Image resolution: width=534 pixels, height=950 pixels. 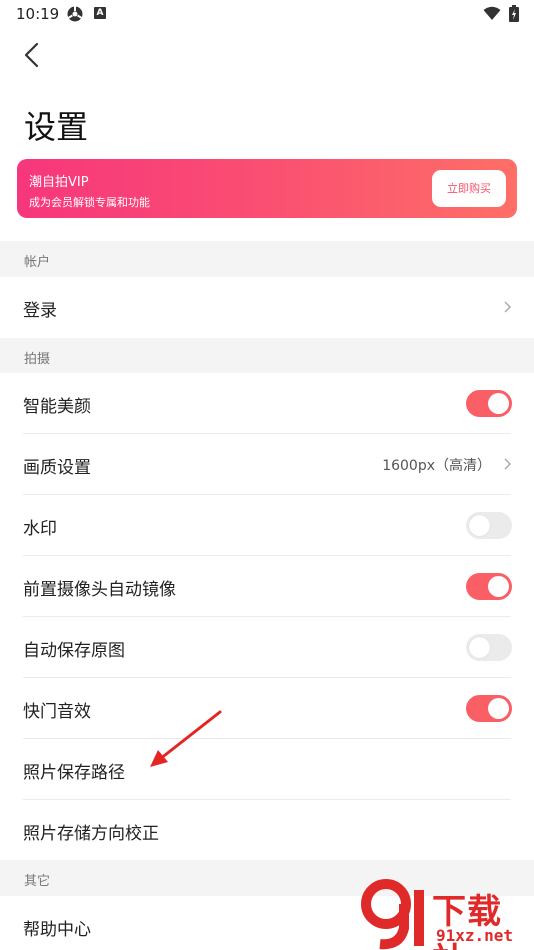 What do you see at coordinates (37, 262) in the screenshot?
I see `section-title: 帐户` at bounding box center [37, 262].